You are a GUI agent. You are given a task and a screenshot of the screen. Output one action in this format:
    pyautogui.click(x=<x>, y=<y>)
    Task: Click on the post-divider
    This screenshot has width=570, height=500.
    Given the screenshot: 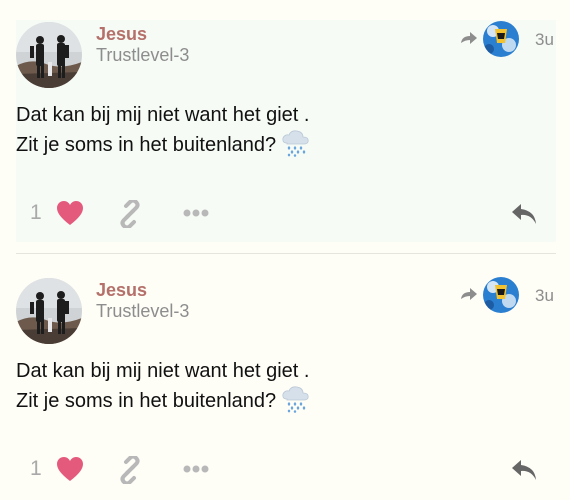 What is the action you would take?
    pyautogui.click(x=286, y=253)
    